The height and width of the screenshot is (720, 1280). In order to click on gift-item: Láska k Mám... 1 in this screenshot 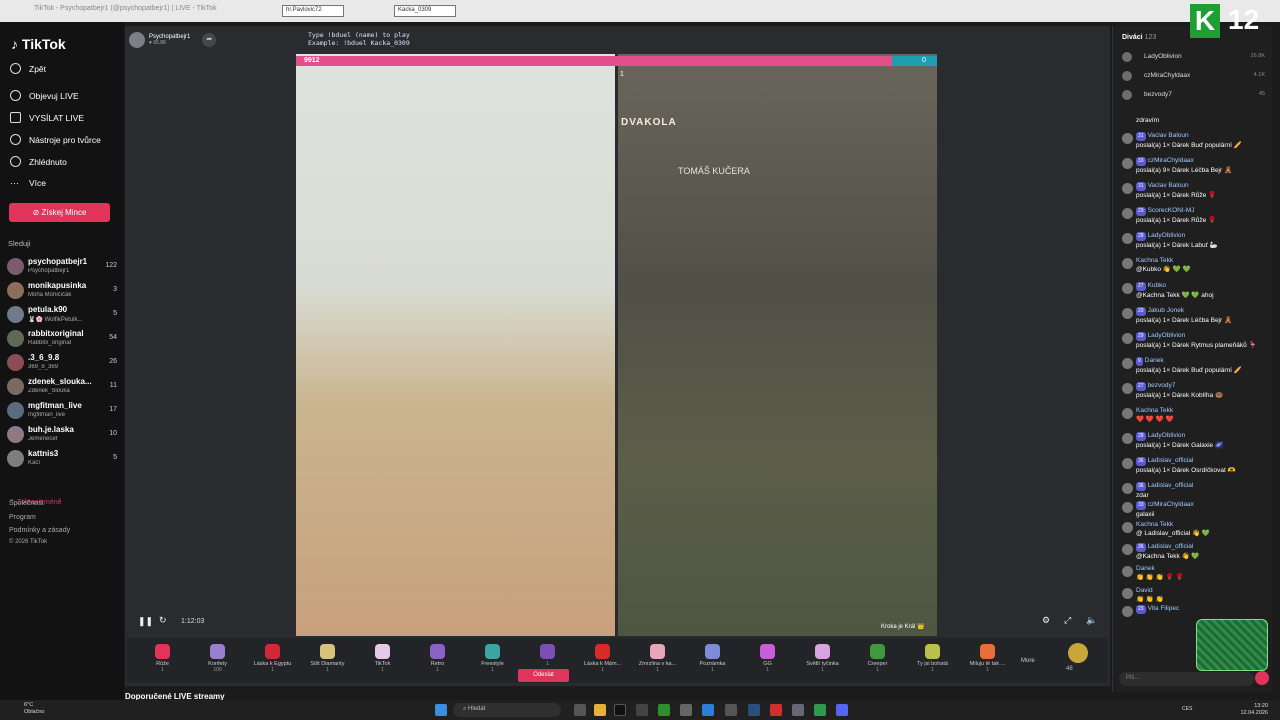, I will do `click(602, 660)`.